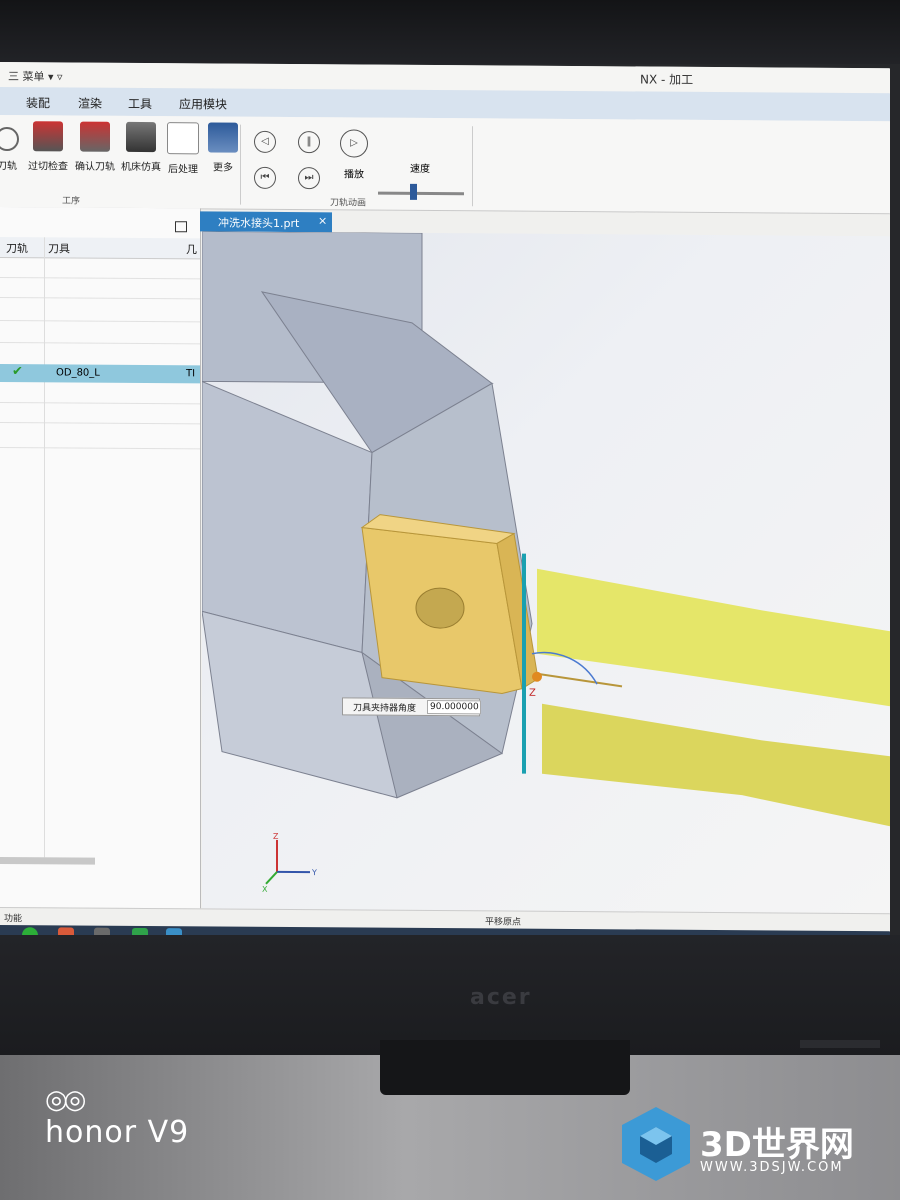  Describe the element at coordinates (71, 201) in the screenshot. I see `group-label-operation: 工序` at that location.